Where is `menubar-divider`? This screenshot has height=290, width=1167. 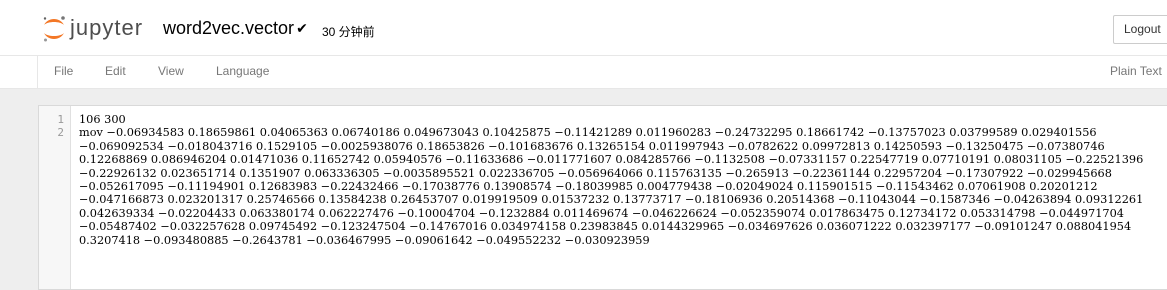 menubar-divider is located at coordinates (37, 72).